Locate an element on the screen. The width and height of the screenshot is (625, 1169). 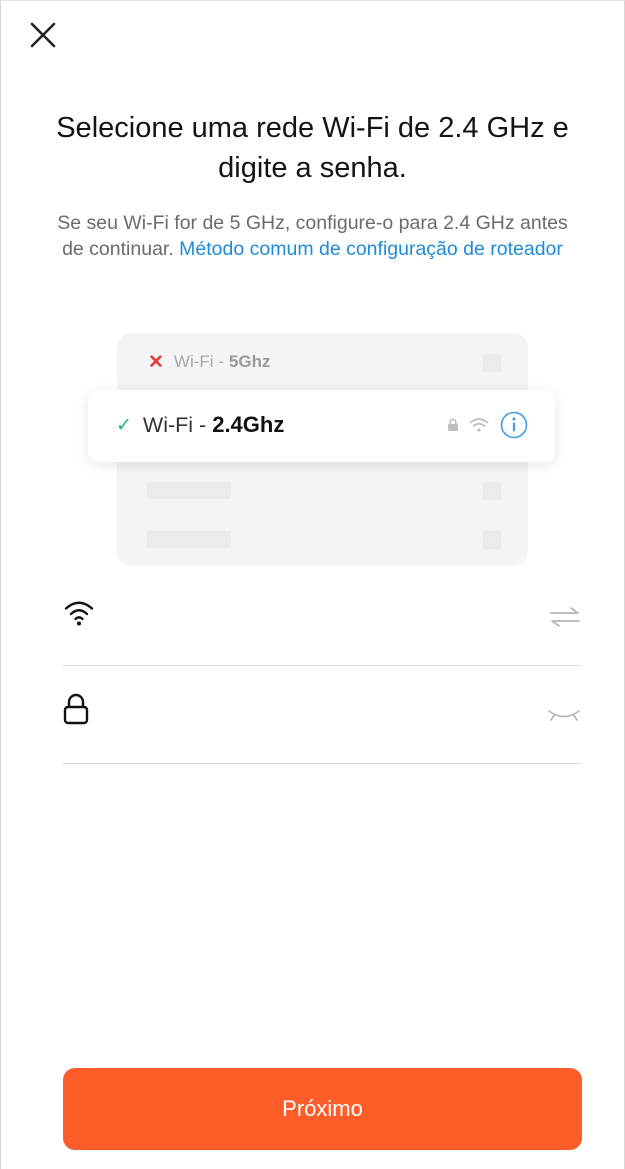
ssid-divider is located at coordinates (322, 665).